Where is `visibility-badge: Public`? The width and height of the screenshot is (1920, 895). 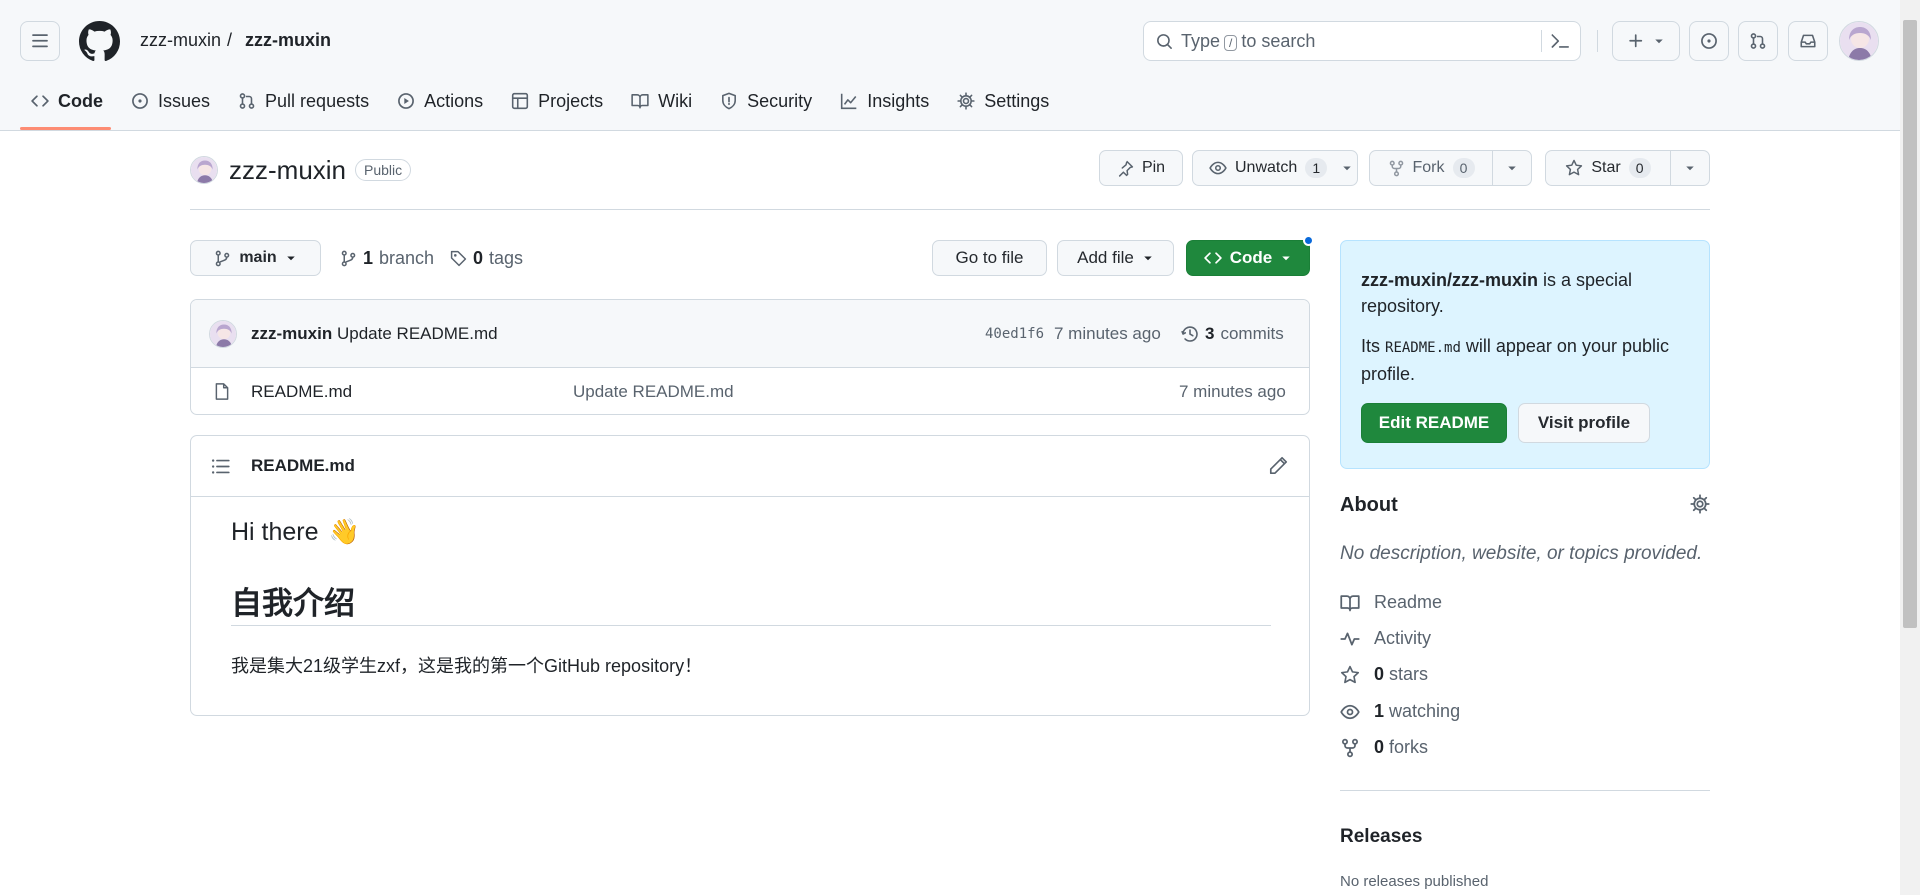
visibility-badge: Public is located at coordinates (383, 170).